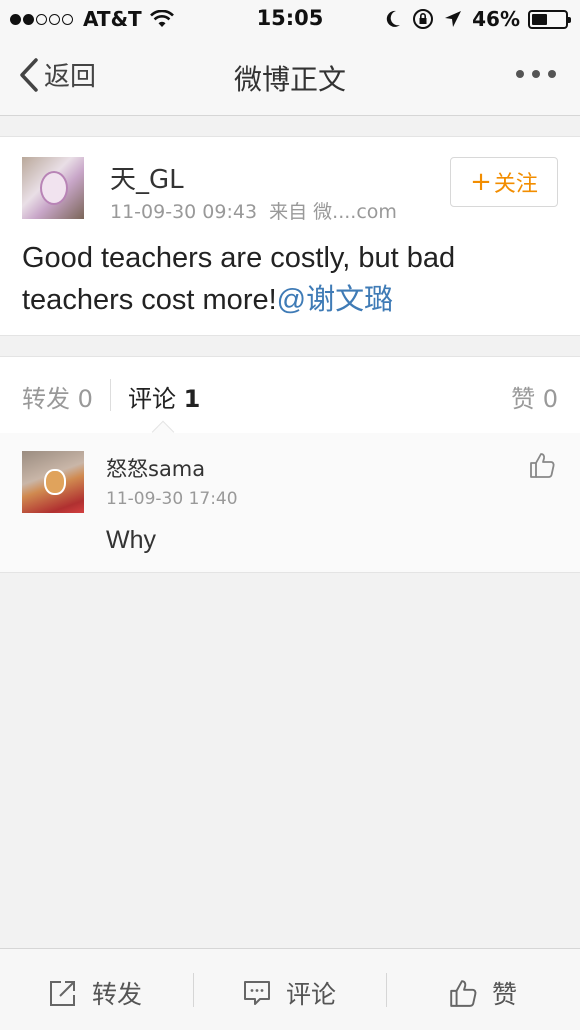 This screenshot has height=1030, width=580. I want to click on page-title: 微博正文, so click(289, 79).